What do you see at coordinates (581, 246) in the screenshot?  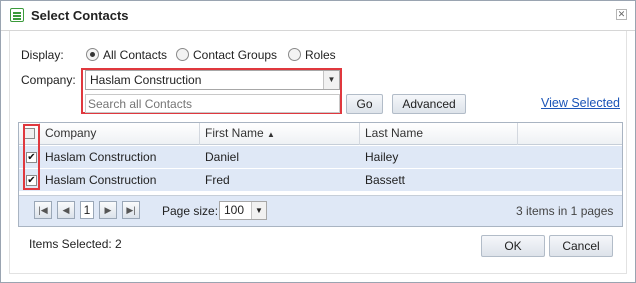 I see `cancel-button: Cancel` at bounding box center [581, 246].